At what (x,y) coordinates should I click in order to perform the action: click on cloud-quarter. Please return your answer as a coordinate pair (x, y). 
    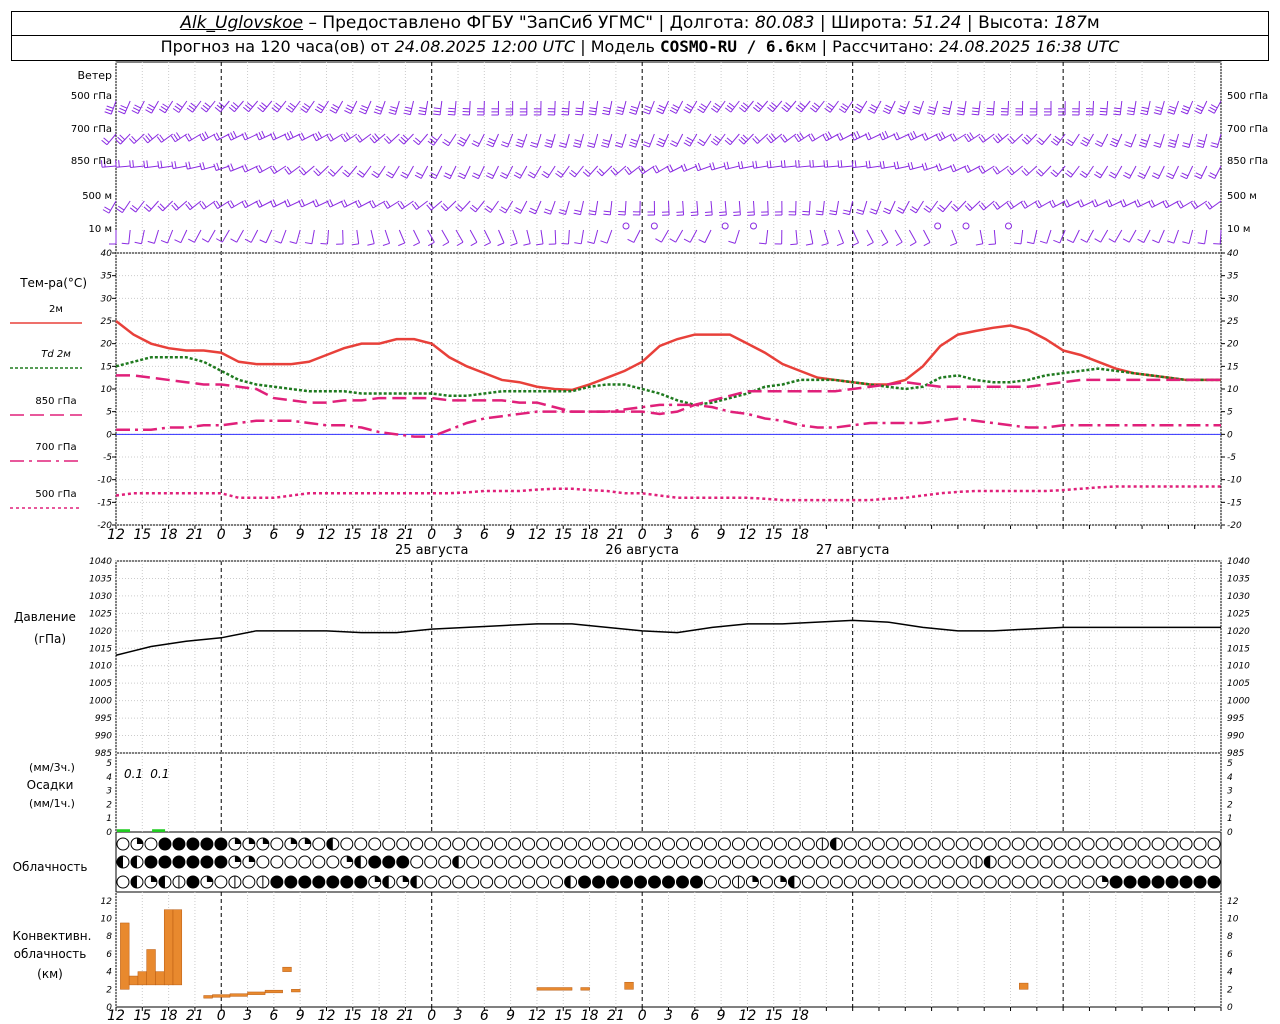
    Looking at the image, I should click on (783, 879).